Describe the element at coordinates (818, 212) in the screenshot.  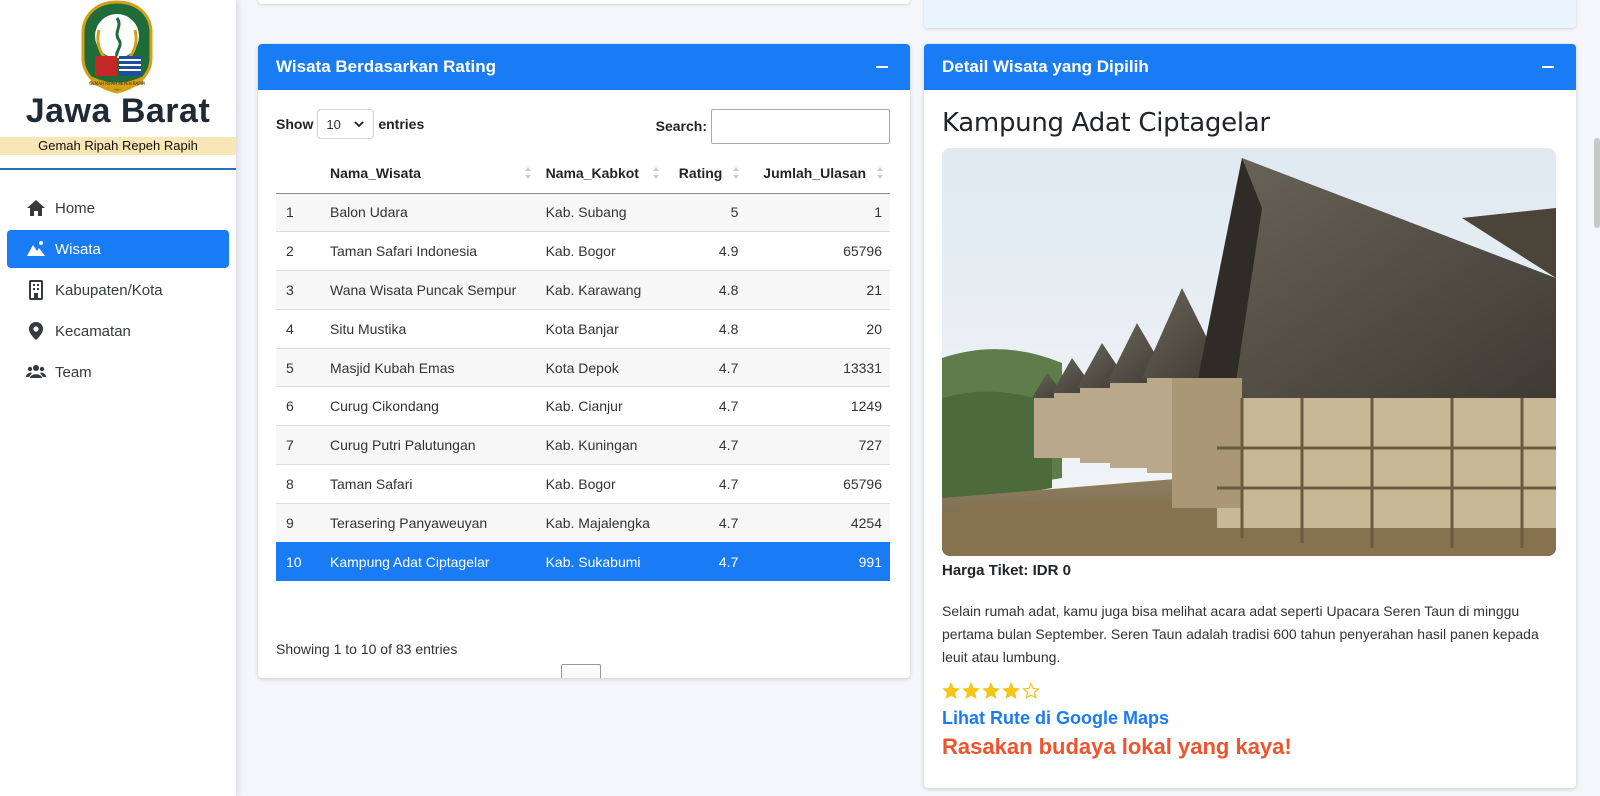
I see `cell-jumlah-ulasan: 1` at that location.